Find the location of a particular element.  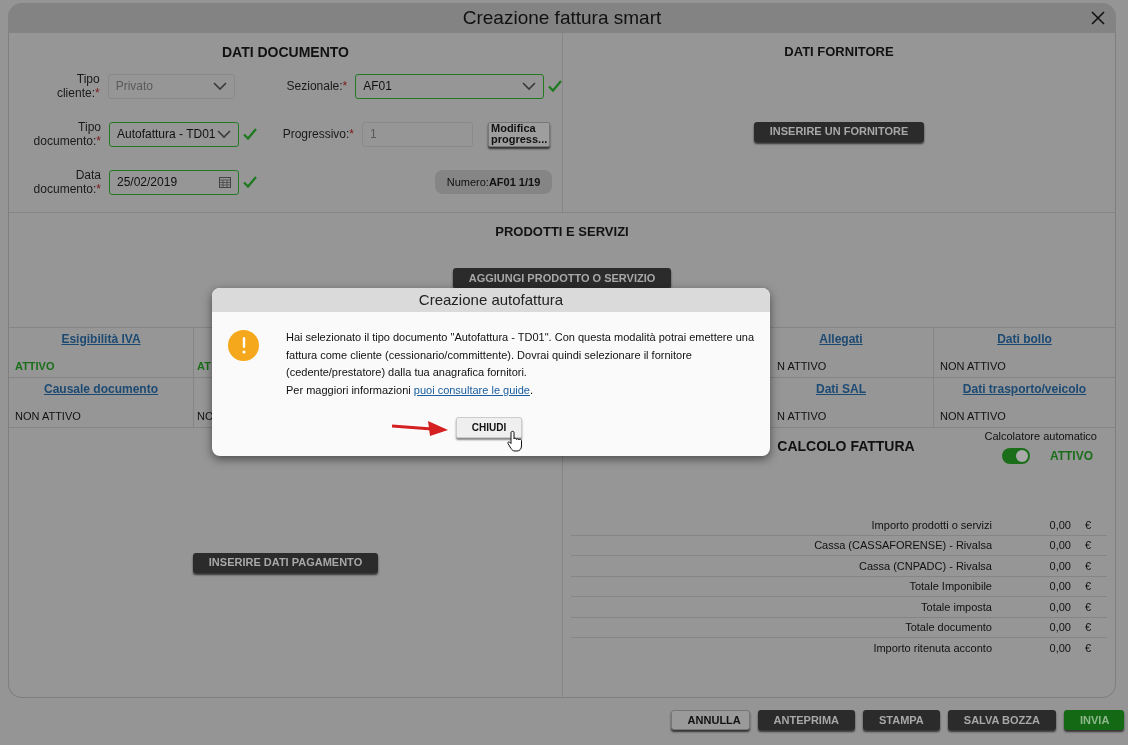

total-label: Cassa (CNPADC) - Rivalsa is located at coordinates (924, 566).